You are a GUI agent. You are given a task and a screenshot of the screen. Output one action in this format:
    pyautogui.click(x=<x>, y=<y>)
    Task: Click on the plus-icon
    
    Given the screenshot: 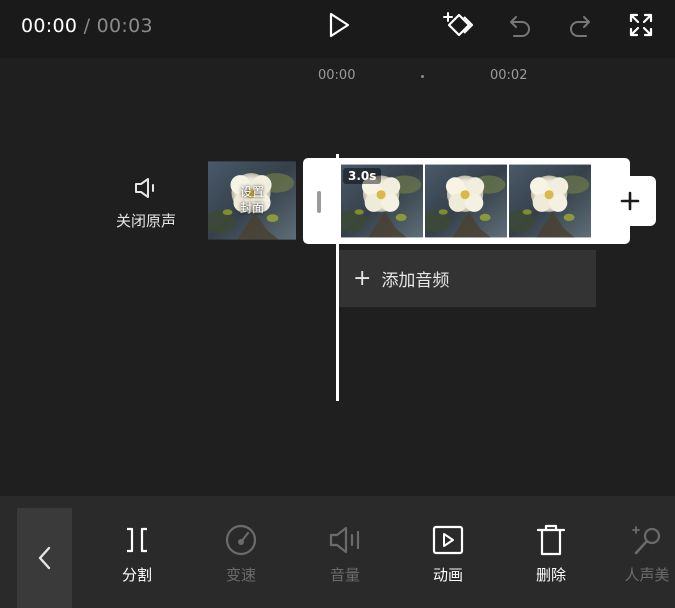 What is the action you would take?
    pyautogui.click(x=630, y=201)
    